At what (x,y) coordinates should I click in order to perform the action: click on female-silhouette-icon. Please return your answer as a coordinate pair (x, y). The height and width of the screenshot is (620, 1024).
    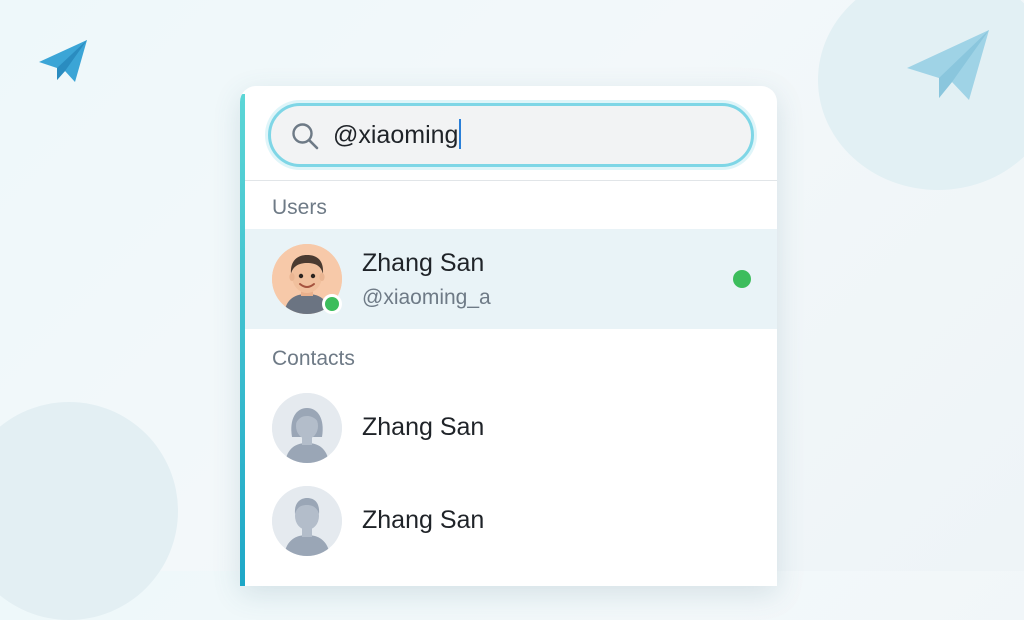
    Looking at the image, I should click on (307, 428).